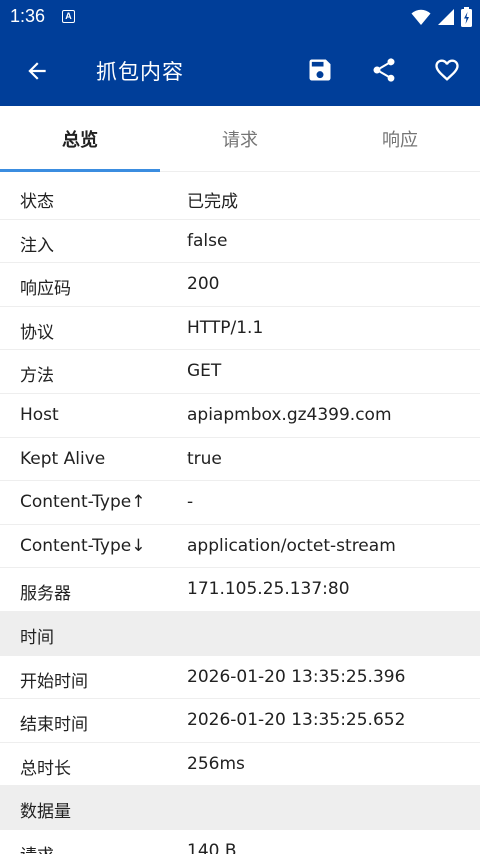 This screenshot has height=854, width=480. What do you see at coordinates (240, 372) in the screenshot?
I see `list-item: 方法 GET` at bounding box center [240, 372].